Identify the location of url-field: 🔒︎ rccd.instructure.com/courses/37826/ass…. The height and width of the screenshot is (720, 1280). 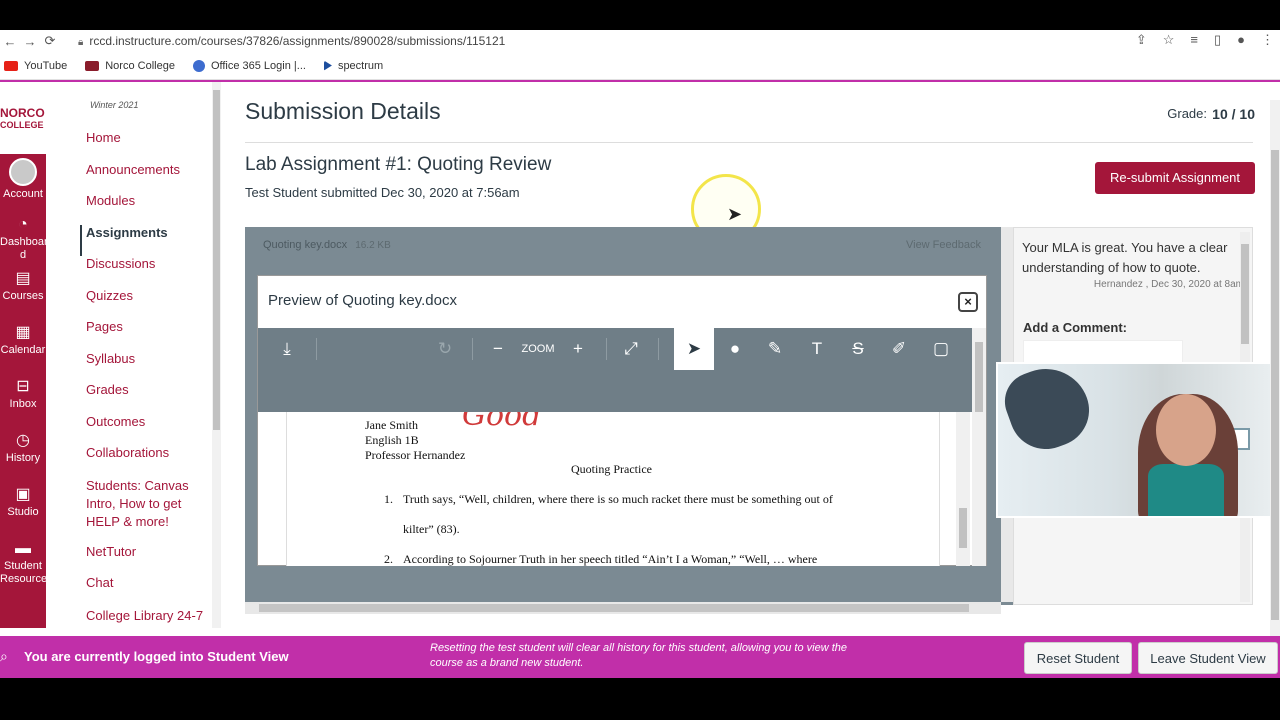
(291, 41).